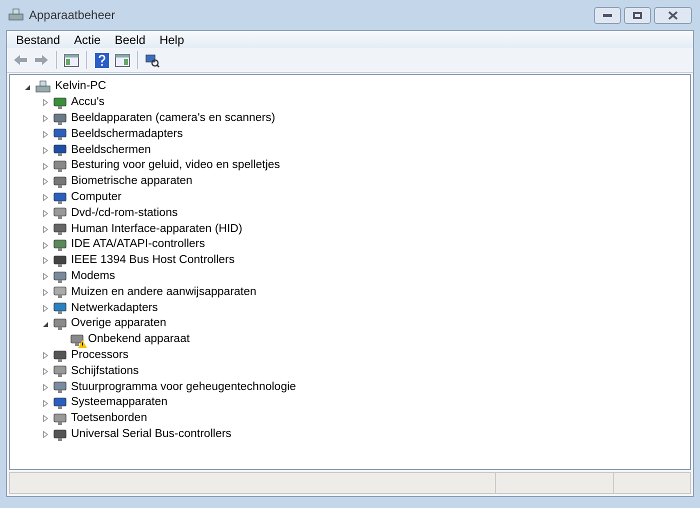 The image size is (700, 508). Describe the element at coordinates (100, 355) in the screenshot. I see `tree-item: Processors` at that location.